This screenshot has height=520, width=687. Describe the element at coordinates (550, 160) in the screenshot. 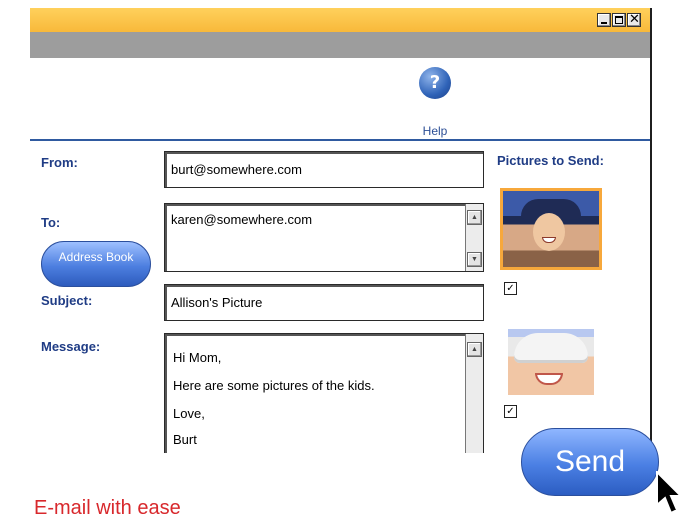

I see `pictures-label: Pictures to Send:` at that location.